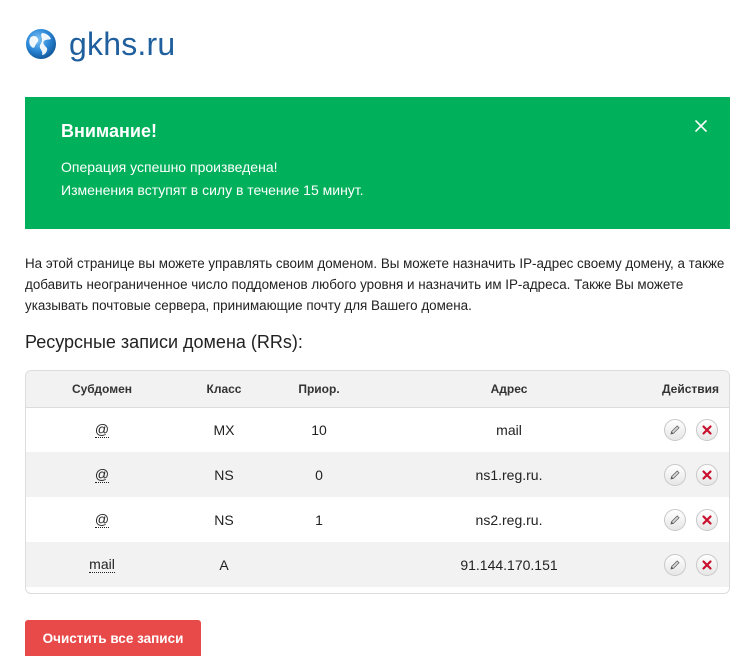  Describe the element at coordinates (169, 167) in the screenshot. I see `alert-message-line: Операция успешно произведена!` at that location.